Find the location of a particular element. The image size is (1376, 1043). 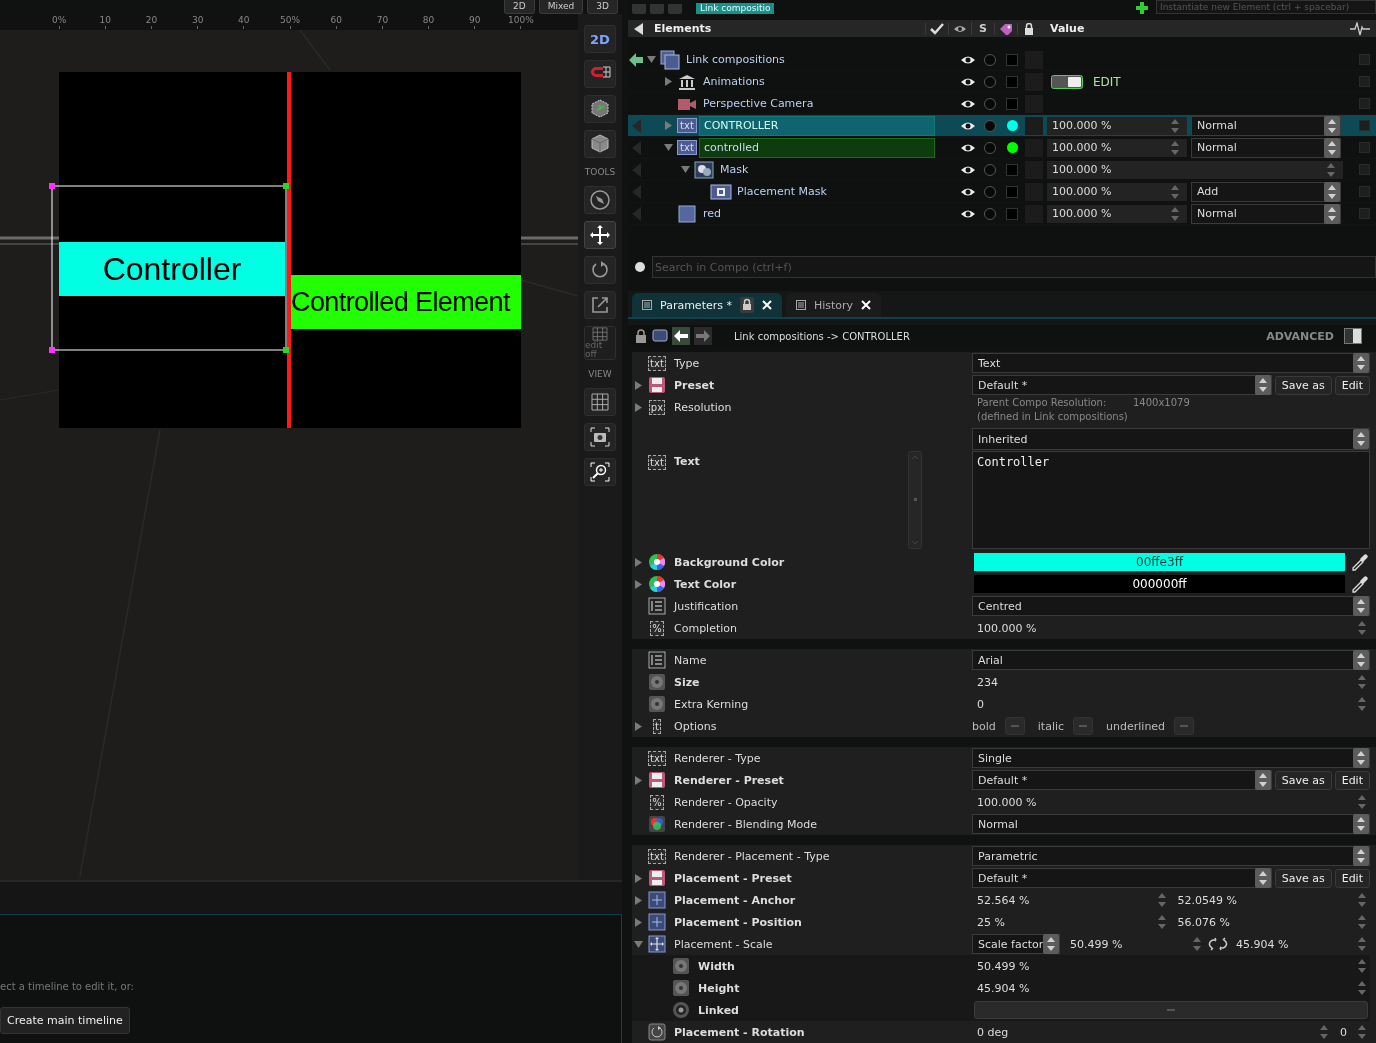

tag-icon is located at coordinates (1006, 28).